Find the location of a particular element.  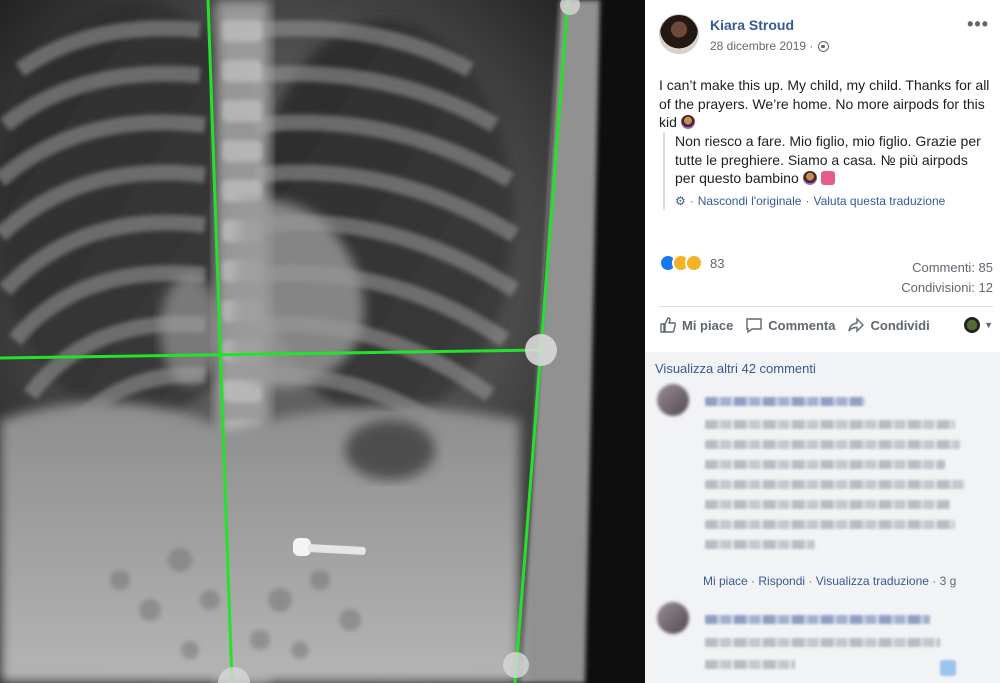

reaction-badge is located at coordinates (948, 668).